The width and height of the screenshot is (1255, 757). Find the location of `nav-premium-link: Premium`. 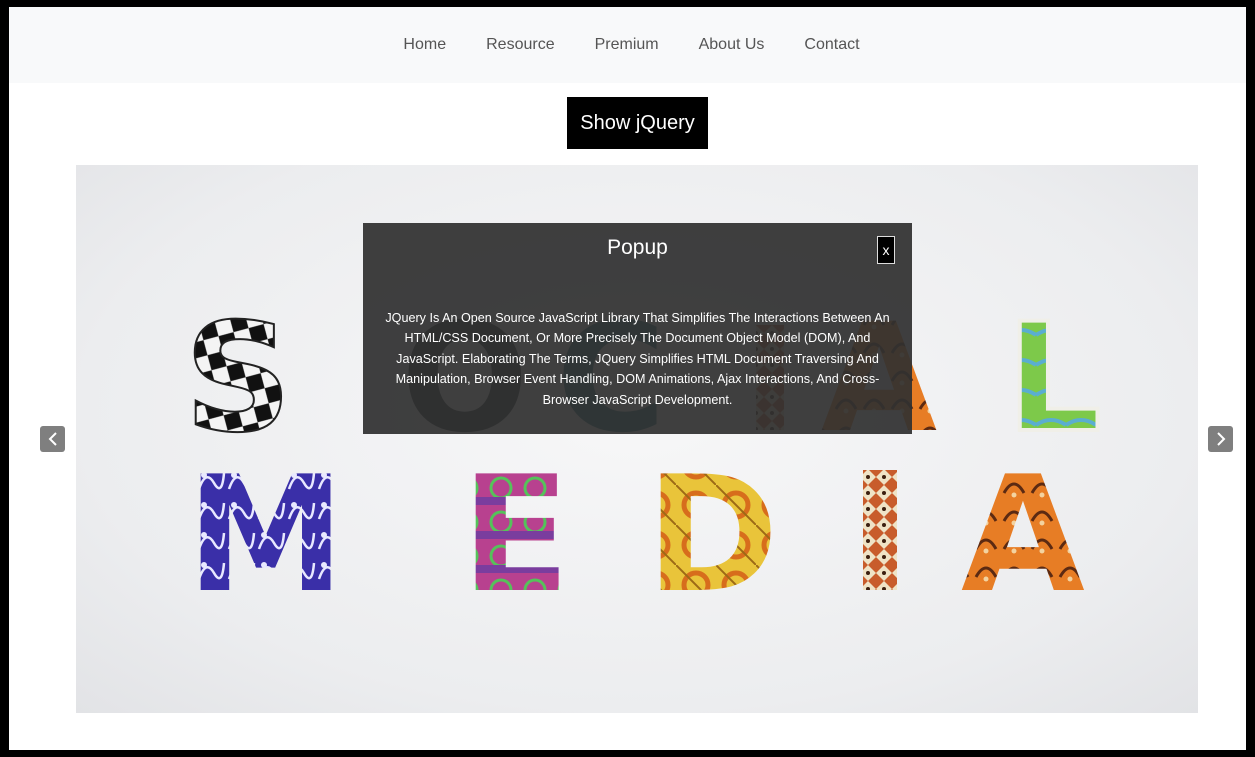

nav-premium-link: Premium is located at coordinates (627, 45).